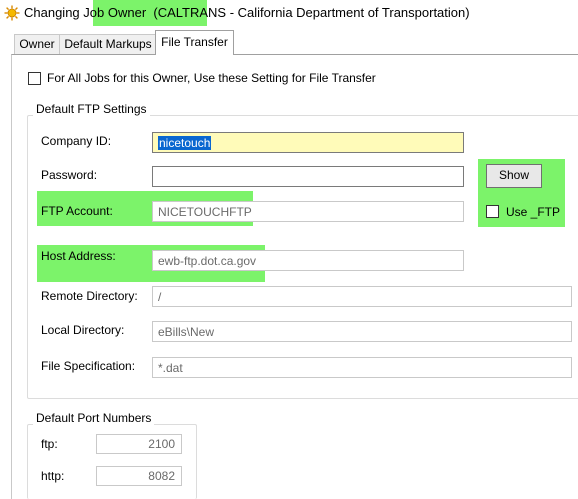  Describe the element at coordinates (308, 142) in the screenshot. I see `company-id-field: nicetouch` at that location.